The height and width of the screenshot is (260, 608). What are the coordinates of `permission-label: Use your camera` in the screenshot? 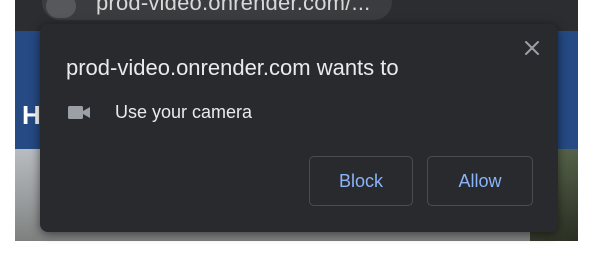 It's located at (184, 112).